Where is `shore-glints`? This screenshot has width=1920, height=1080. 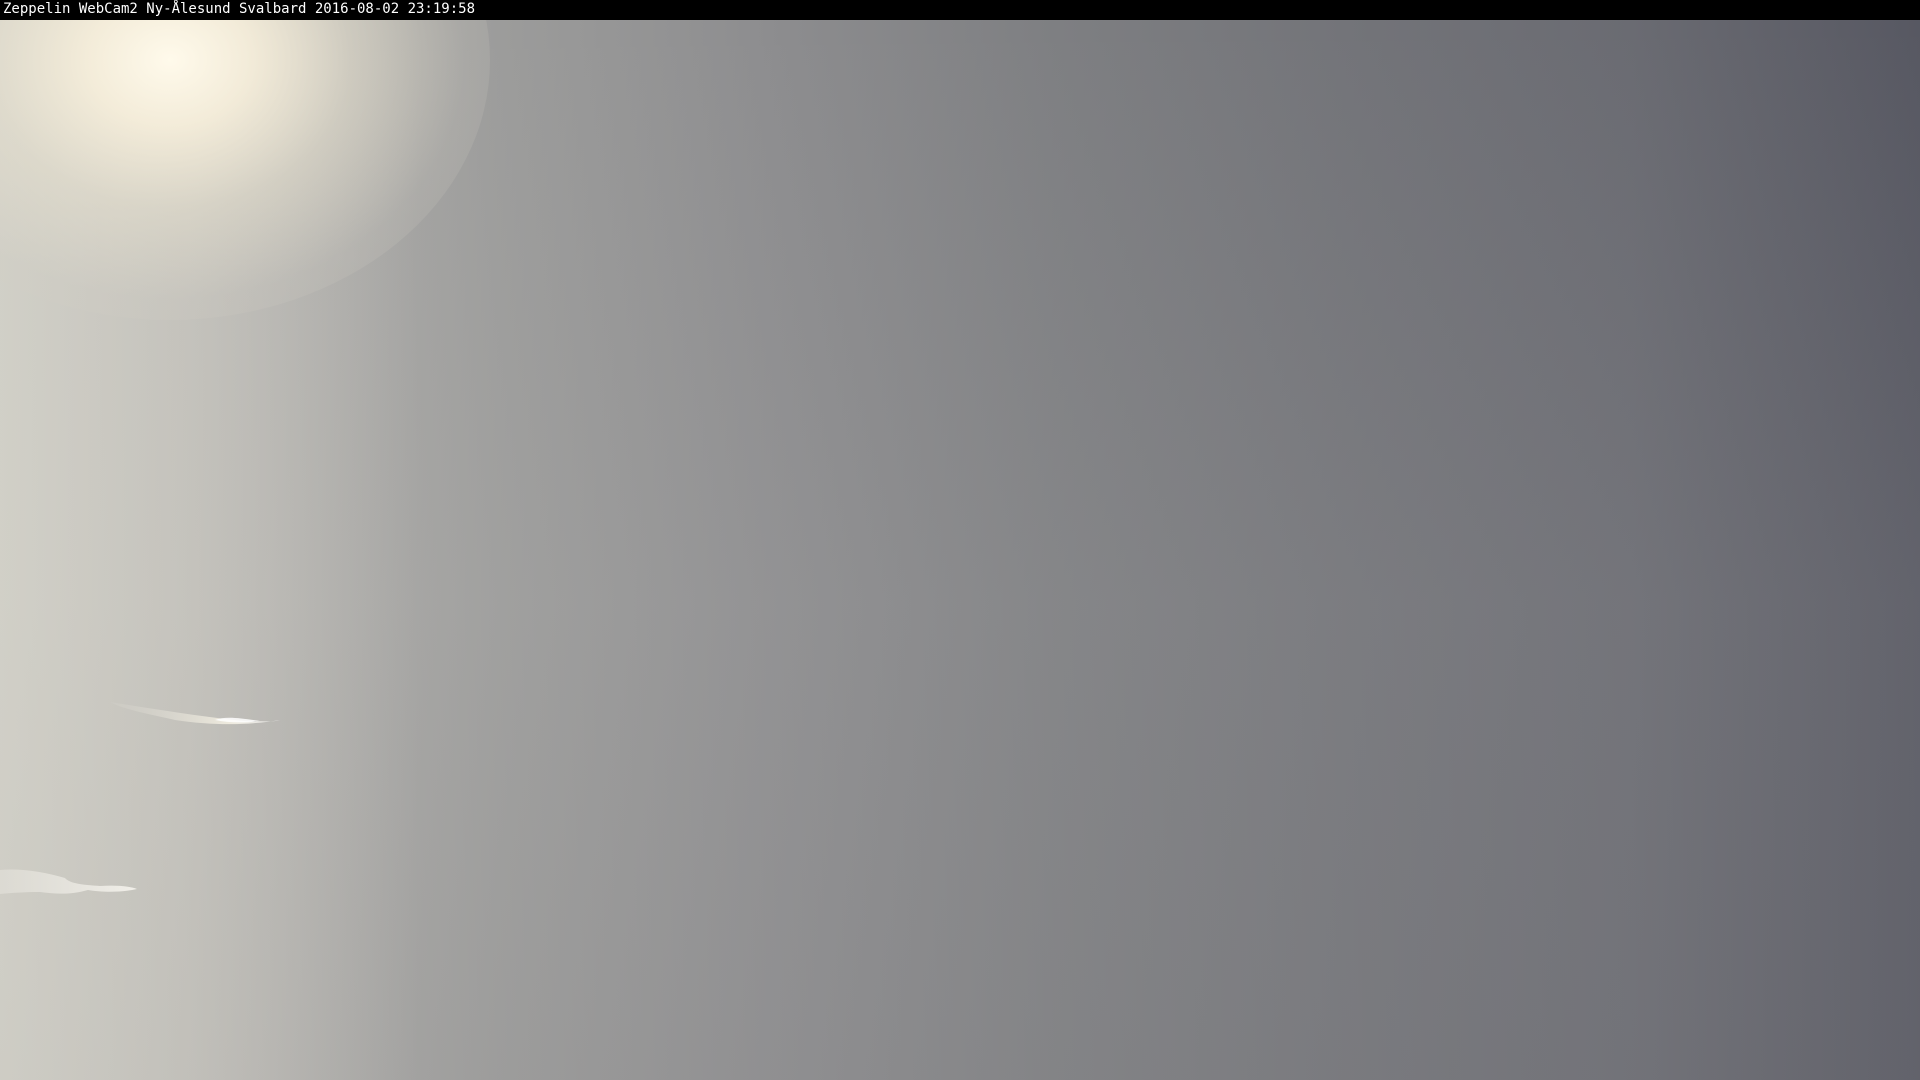
shore-glints is located at coordinates (140, 798).